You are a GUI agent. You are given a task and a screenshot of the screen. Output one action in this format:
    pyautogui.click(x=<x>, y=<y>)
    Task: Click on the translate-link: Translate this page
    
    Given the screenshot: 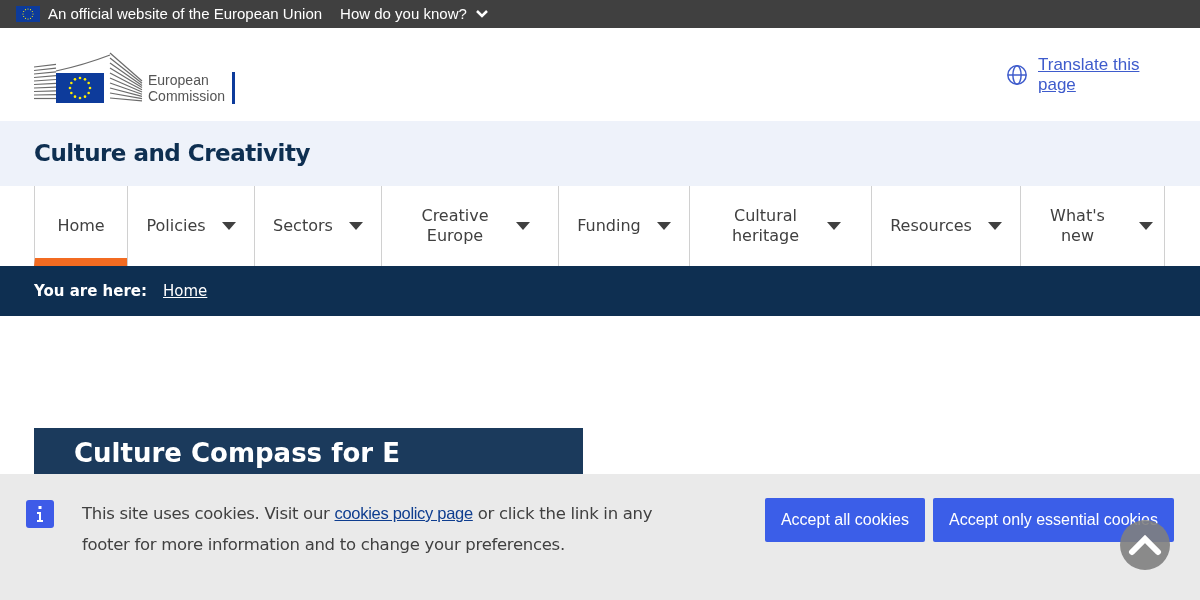 What is the action you would take?
    pyautogui.click(x=1093, y=74)
    